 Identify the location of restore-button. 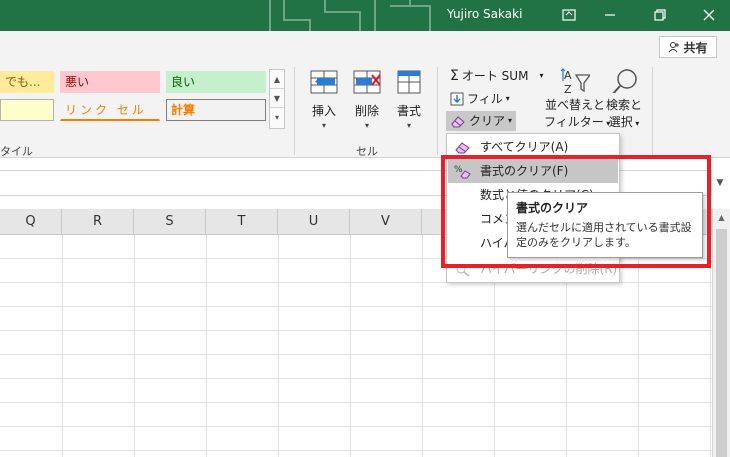
(660, 15).